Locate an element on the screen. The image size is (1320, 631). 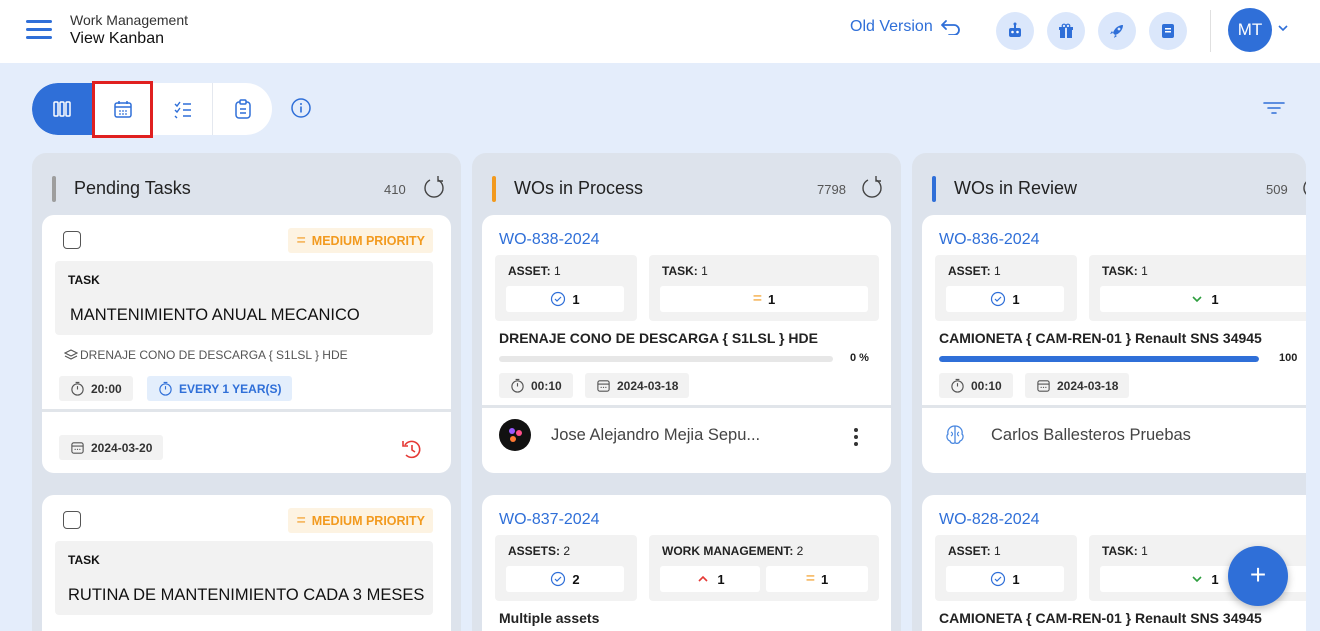
duration-value: 00:10 is located at coordinates (986, 385).